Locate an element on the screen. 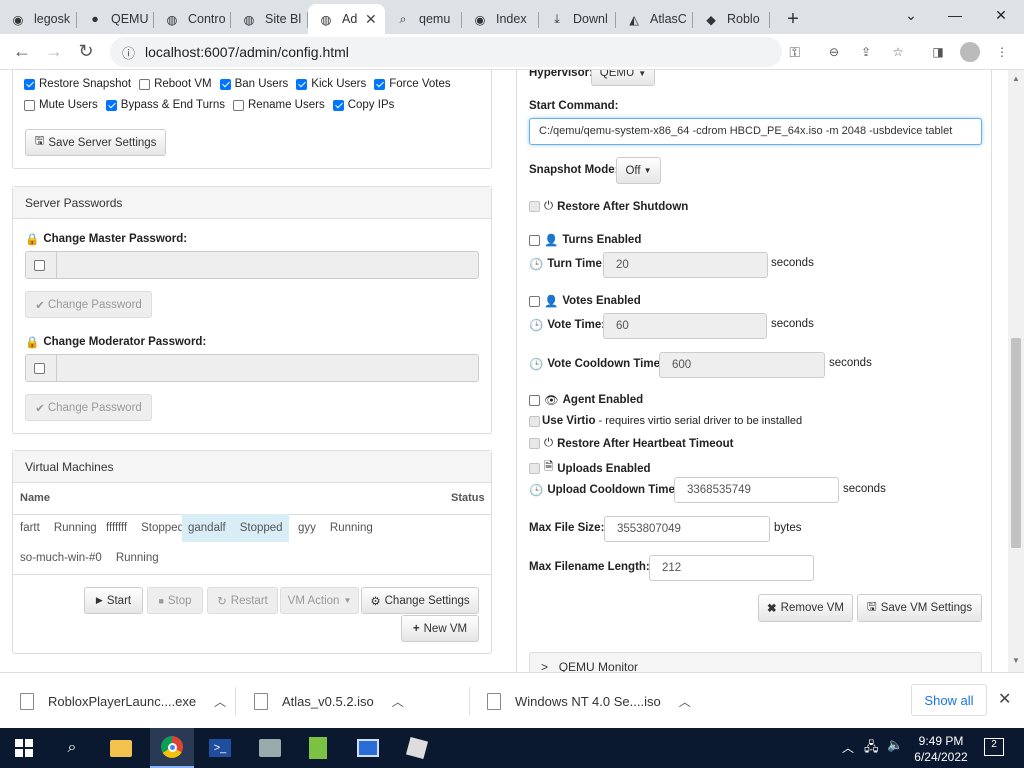 The height and width of the screenshot is (768, 1024). snapshot-mode-dropdown: Off ▼ is located at coordinates (638, 170).